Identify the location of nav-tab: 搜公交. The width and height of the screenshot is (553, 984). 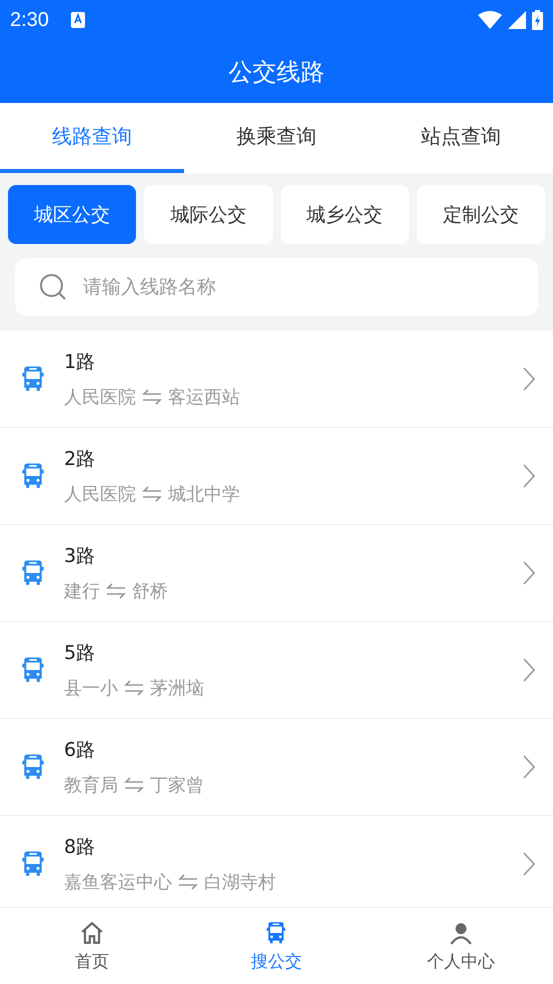
(276, 946).